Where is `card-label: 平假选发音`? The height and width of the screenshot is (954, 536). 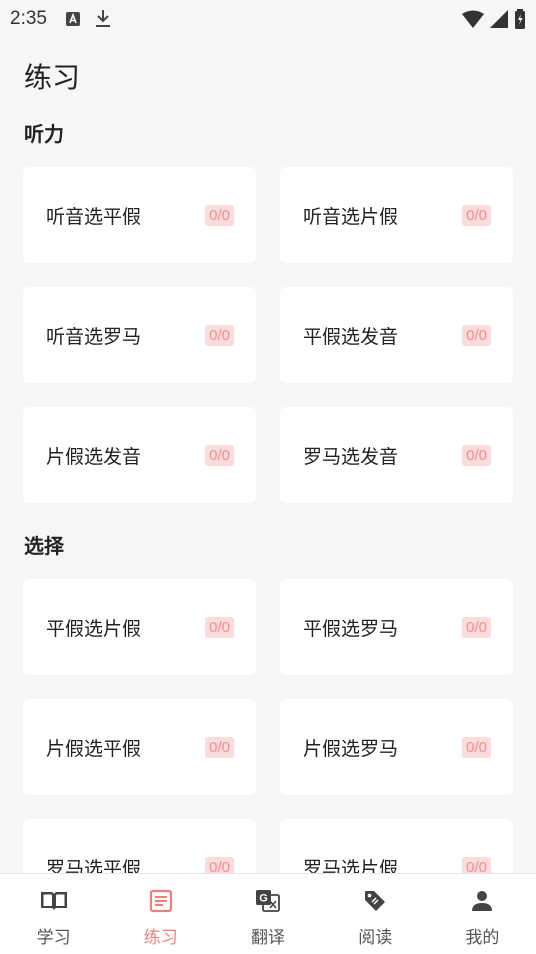 card-label: 平假选发音 is located at coordinates (351, 336).